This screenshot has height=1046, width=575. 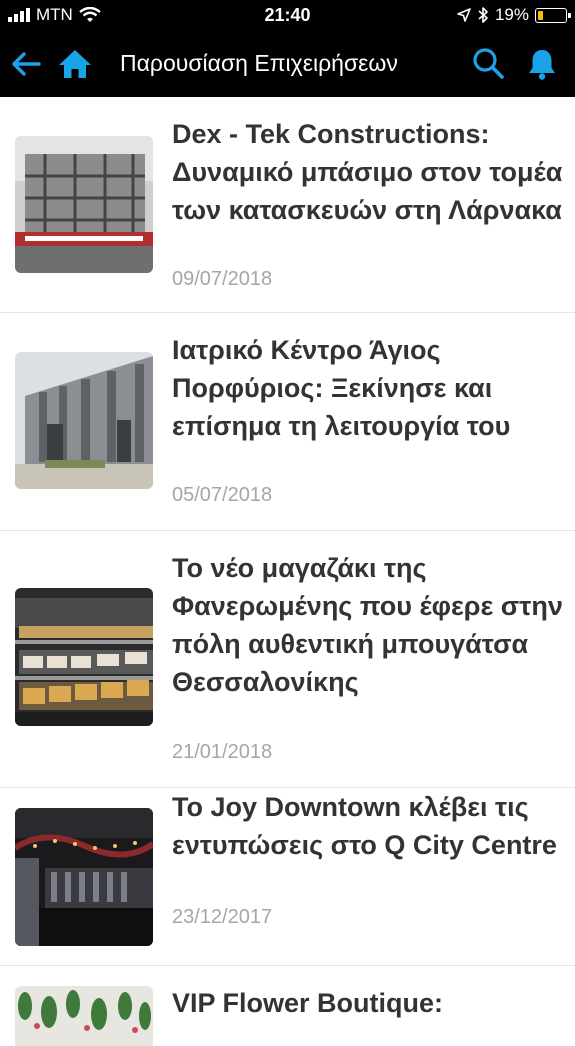 I want to click on status-bar: MTN 21:40 19%, so click(x=287, y=16).